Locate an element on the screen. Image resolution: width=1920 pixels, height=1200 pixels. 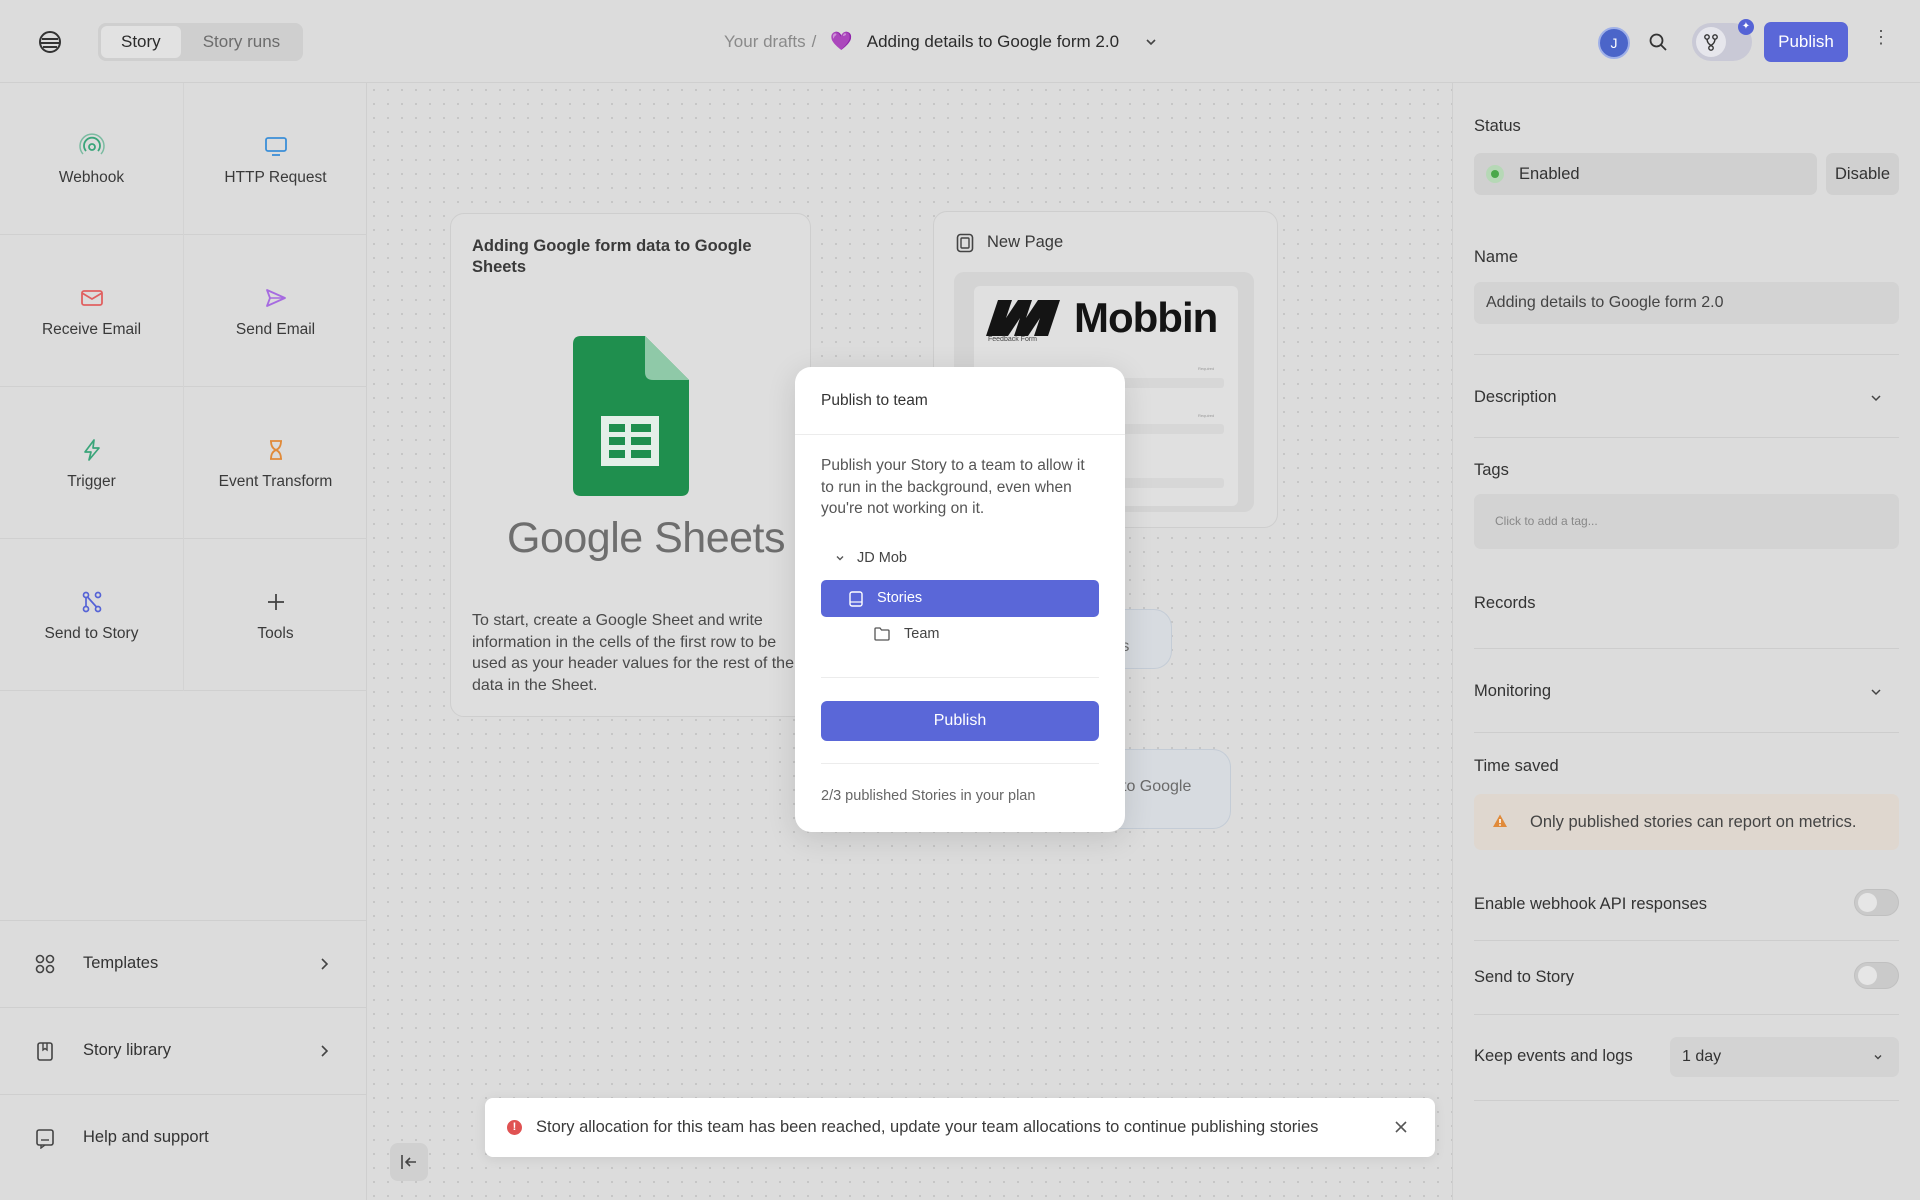
plan-usage-text: 2/3 published Stories in your plan is located at coordinates (928, 796).